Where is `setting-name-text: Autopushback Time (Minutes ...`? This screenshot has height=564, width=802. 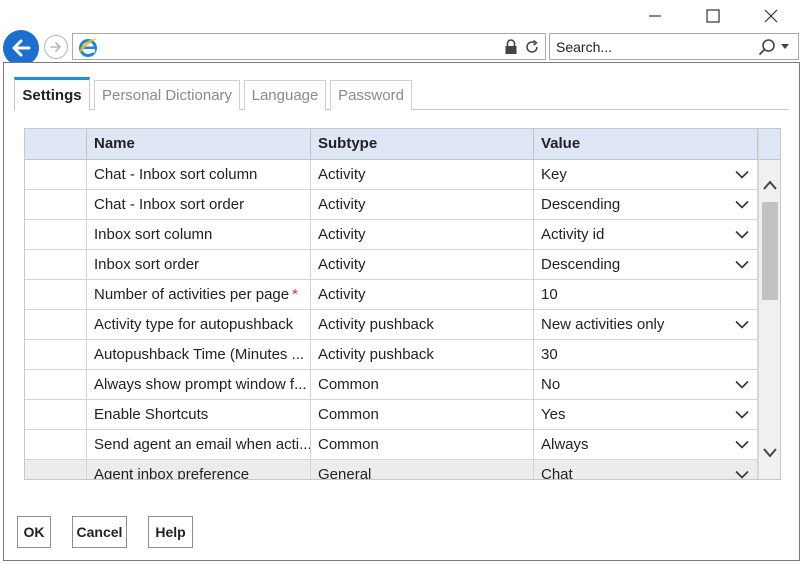 setting-name-text: Autopushback Time (Minutes ... is located at coordinates (199, 354).